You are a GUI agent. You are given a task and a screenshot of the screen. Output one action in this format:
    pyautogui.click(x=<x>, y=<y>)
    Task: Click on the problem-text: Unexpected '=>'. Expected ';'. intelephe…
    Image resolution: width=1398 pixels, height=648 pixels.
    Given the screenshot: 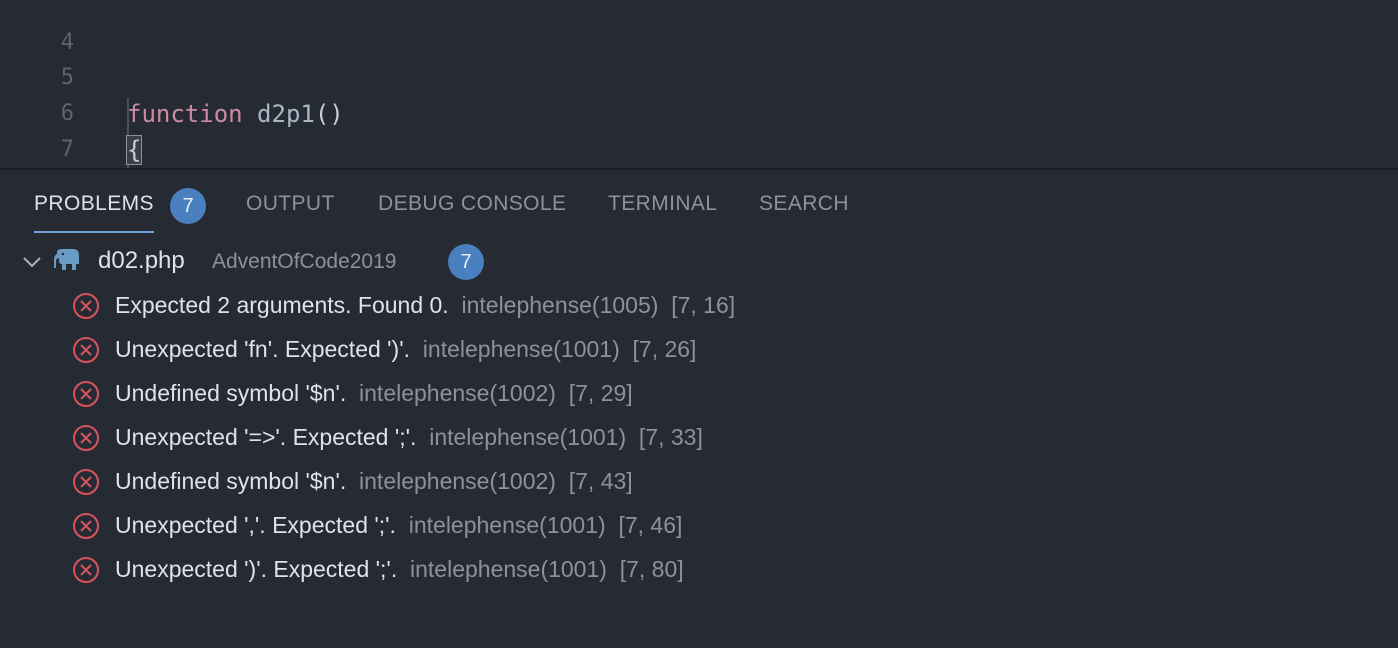 What is the action you would take?
    pyautogui.click(x=409, y=437)
    